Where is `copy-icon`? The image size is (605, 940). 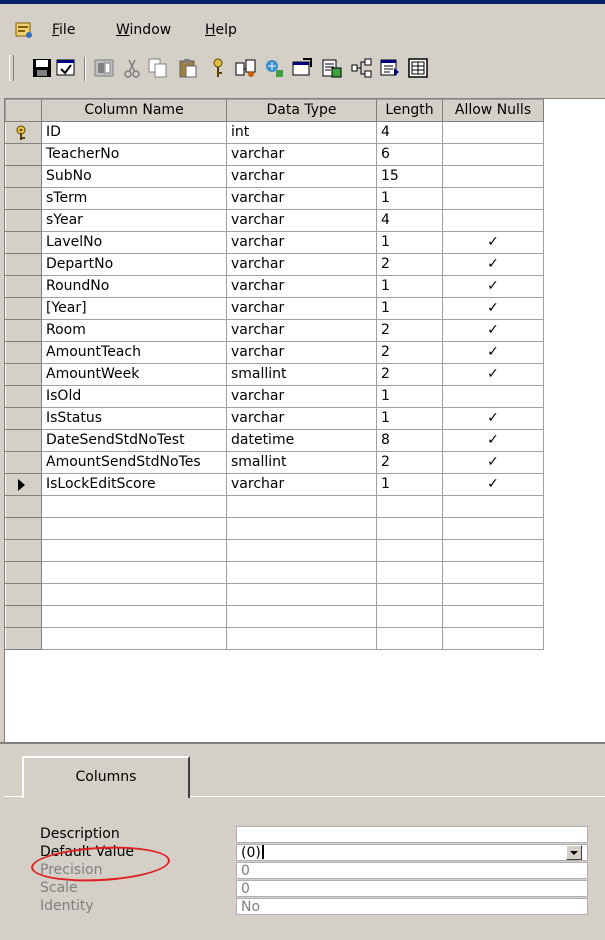 copy-icon is located at coordinates (158, 68).